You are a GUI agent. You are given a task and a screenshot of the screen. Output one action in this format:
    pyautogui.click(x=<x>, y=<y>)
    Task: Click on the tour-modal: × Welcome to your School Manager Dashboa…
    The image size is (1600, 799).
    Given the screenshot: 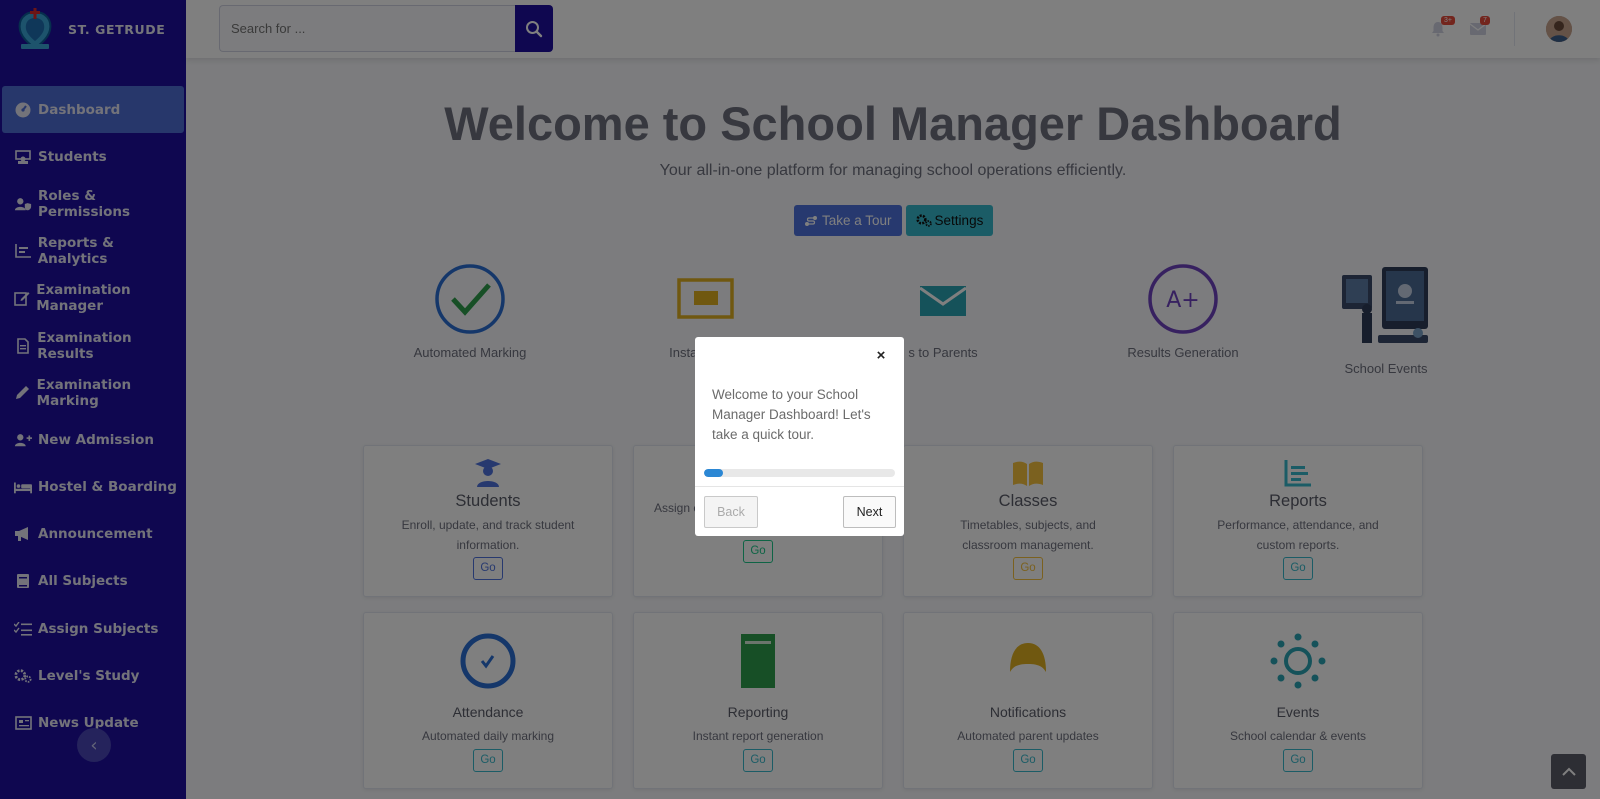 What is the action you would take?
    pyautogui.click(x=799, y=436)
    